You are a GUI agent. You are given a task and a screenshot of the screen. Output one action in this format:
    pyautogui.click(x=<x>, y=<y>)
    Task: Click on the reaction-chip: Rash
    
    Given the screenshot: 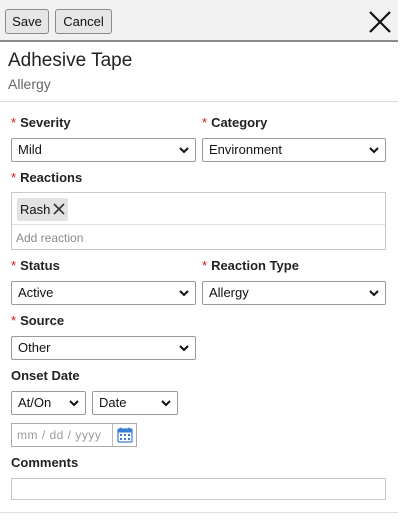 What is the action you would take?
    pyautogui.click(x=42, y=209)
    